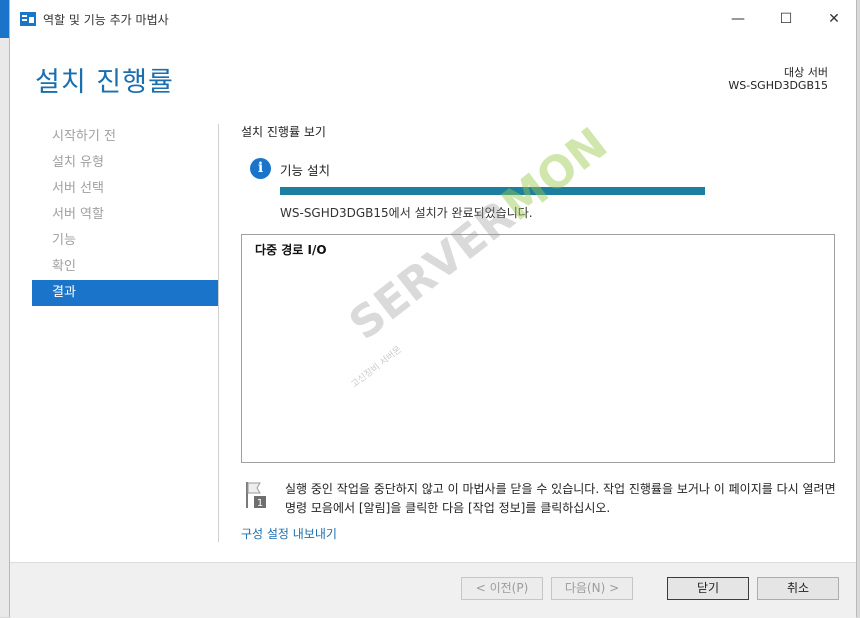  What do you see at coordinates (502, 588) in the screenshot?
I see `previous-button: < 이전(P)` at bounding box center [502, 588].